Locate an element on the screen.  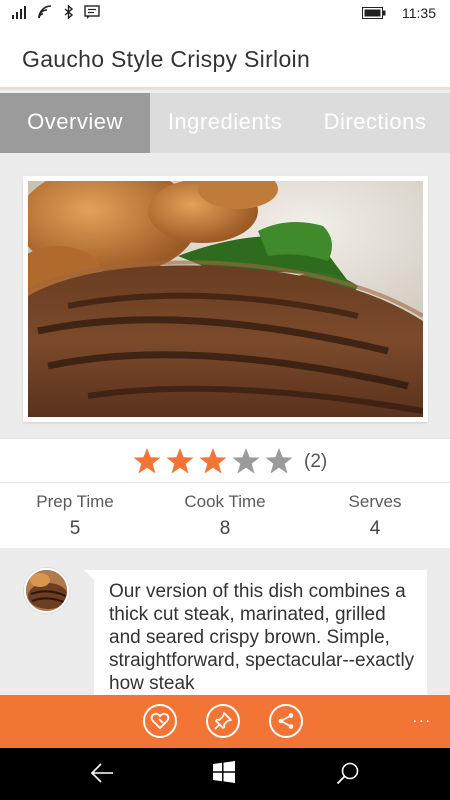
stats-row: Prep Time 5 Cook Time 8 Serves 4 is located at coordinates (225, 515).